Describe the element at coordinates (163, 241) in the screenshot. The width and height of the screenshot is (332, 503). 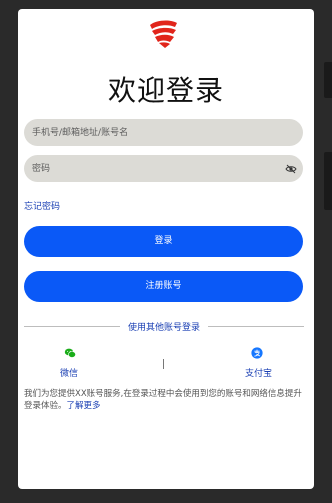
I see `login-button: 登录` at that location.